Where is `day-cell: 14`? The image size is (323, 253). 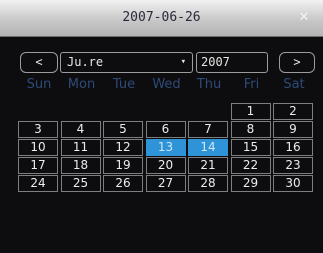 day-cell: 14 is located at coordinates (208, 147).